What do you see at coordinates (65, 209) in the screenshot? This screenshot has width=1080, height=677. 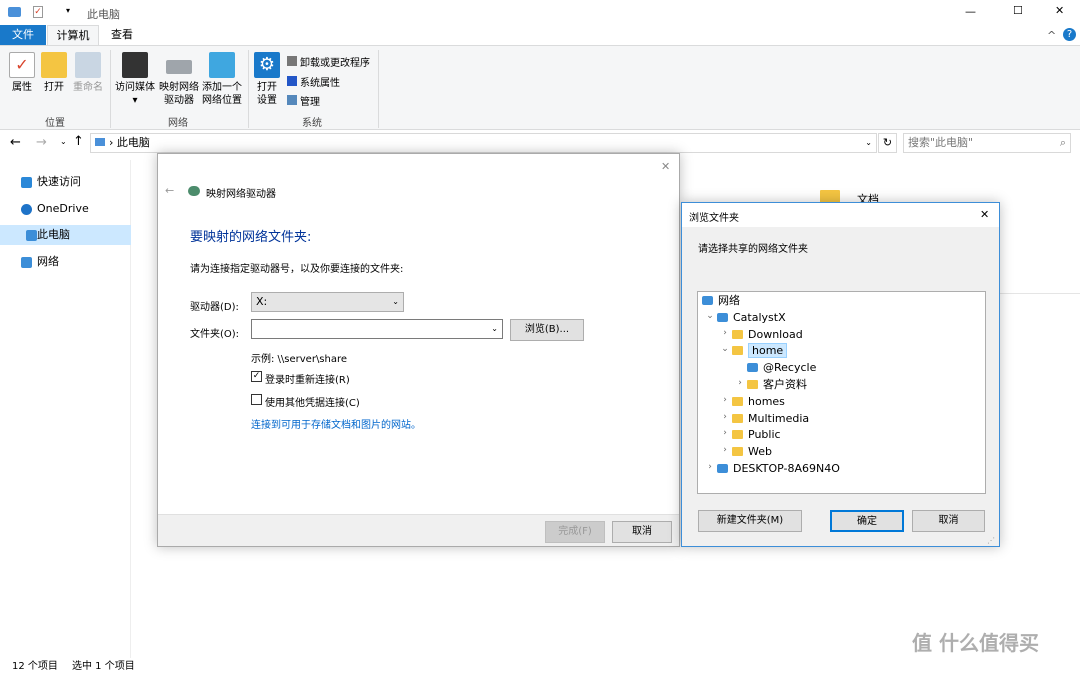 I see `sidebar-item-onedrive: OneDrive` at bounding box center [65, 209].